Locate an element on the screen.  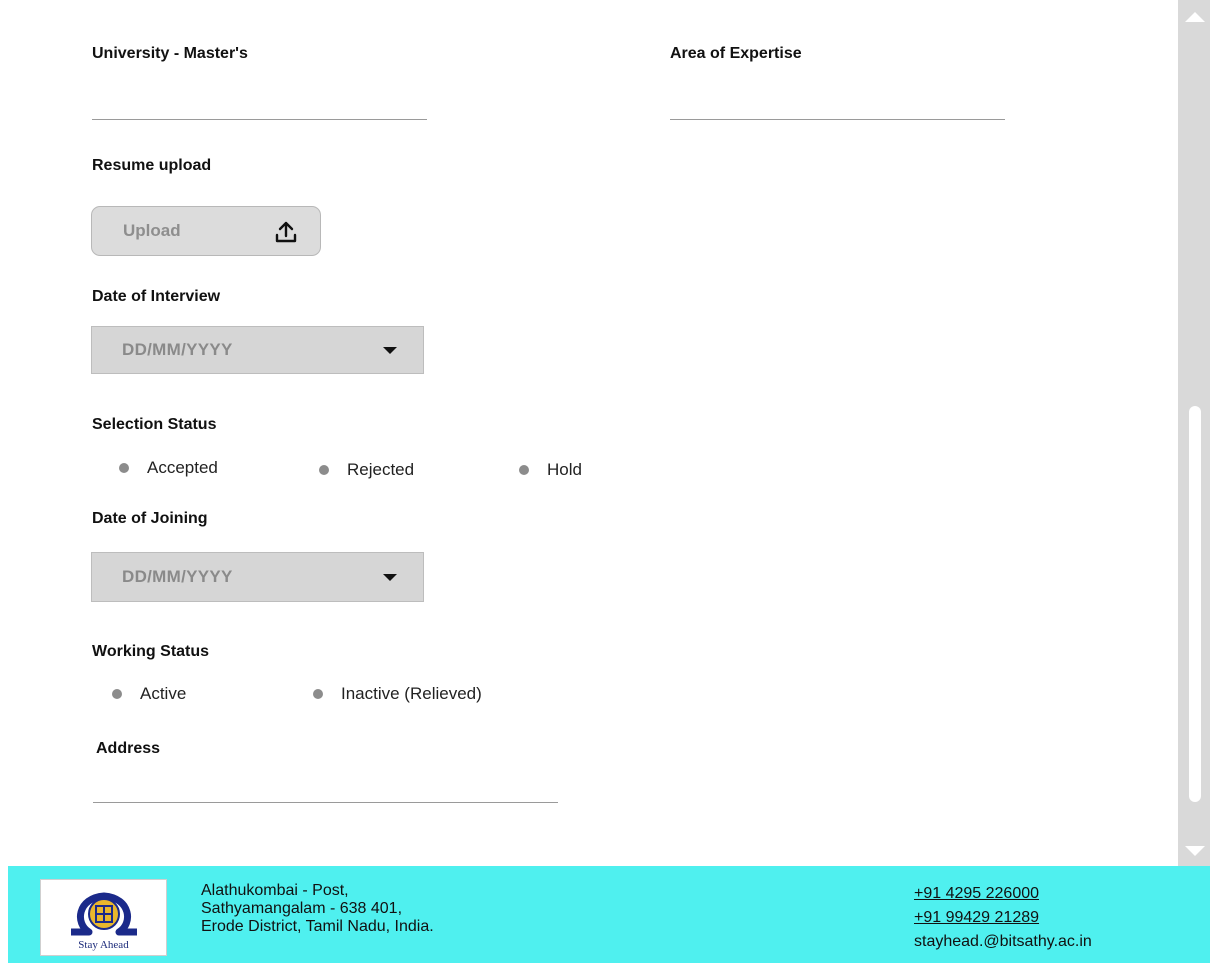
area-of-expertise-field is located at coordinates (837, 119).